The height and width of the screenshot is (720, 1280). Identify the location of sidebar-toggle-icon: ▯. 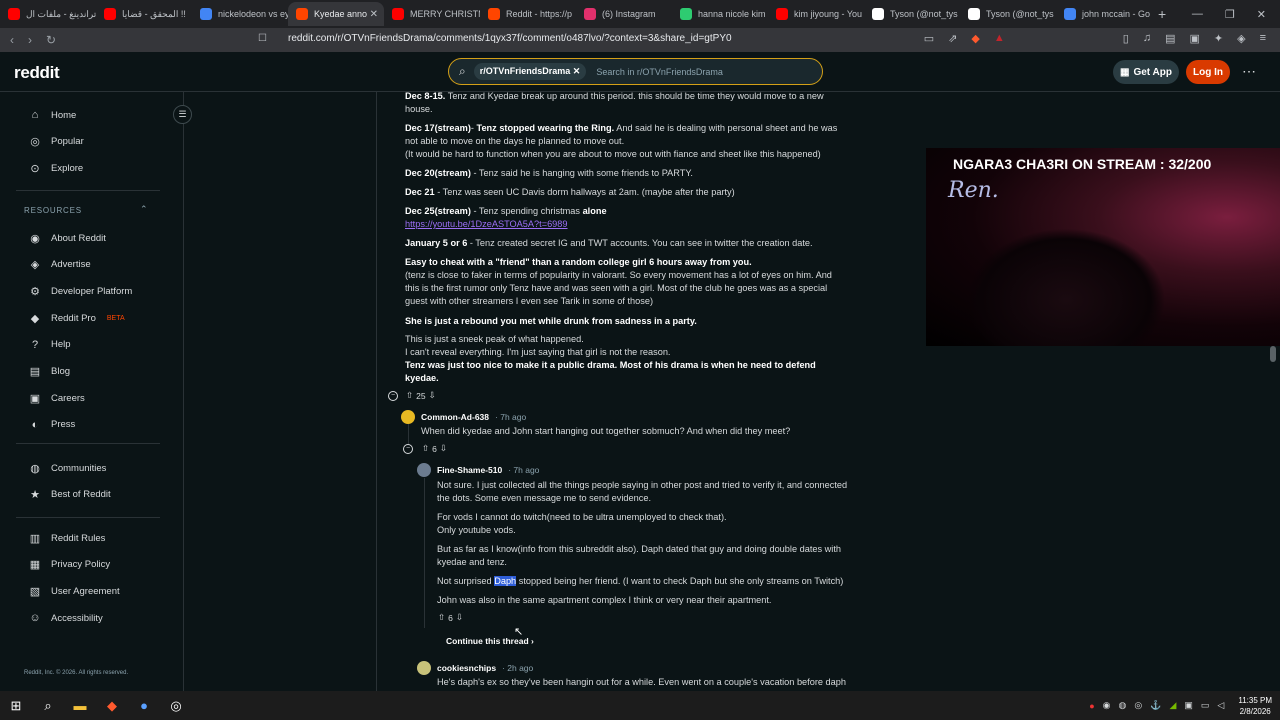
(1126, 38).